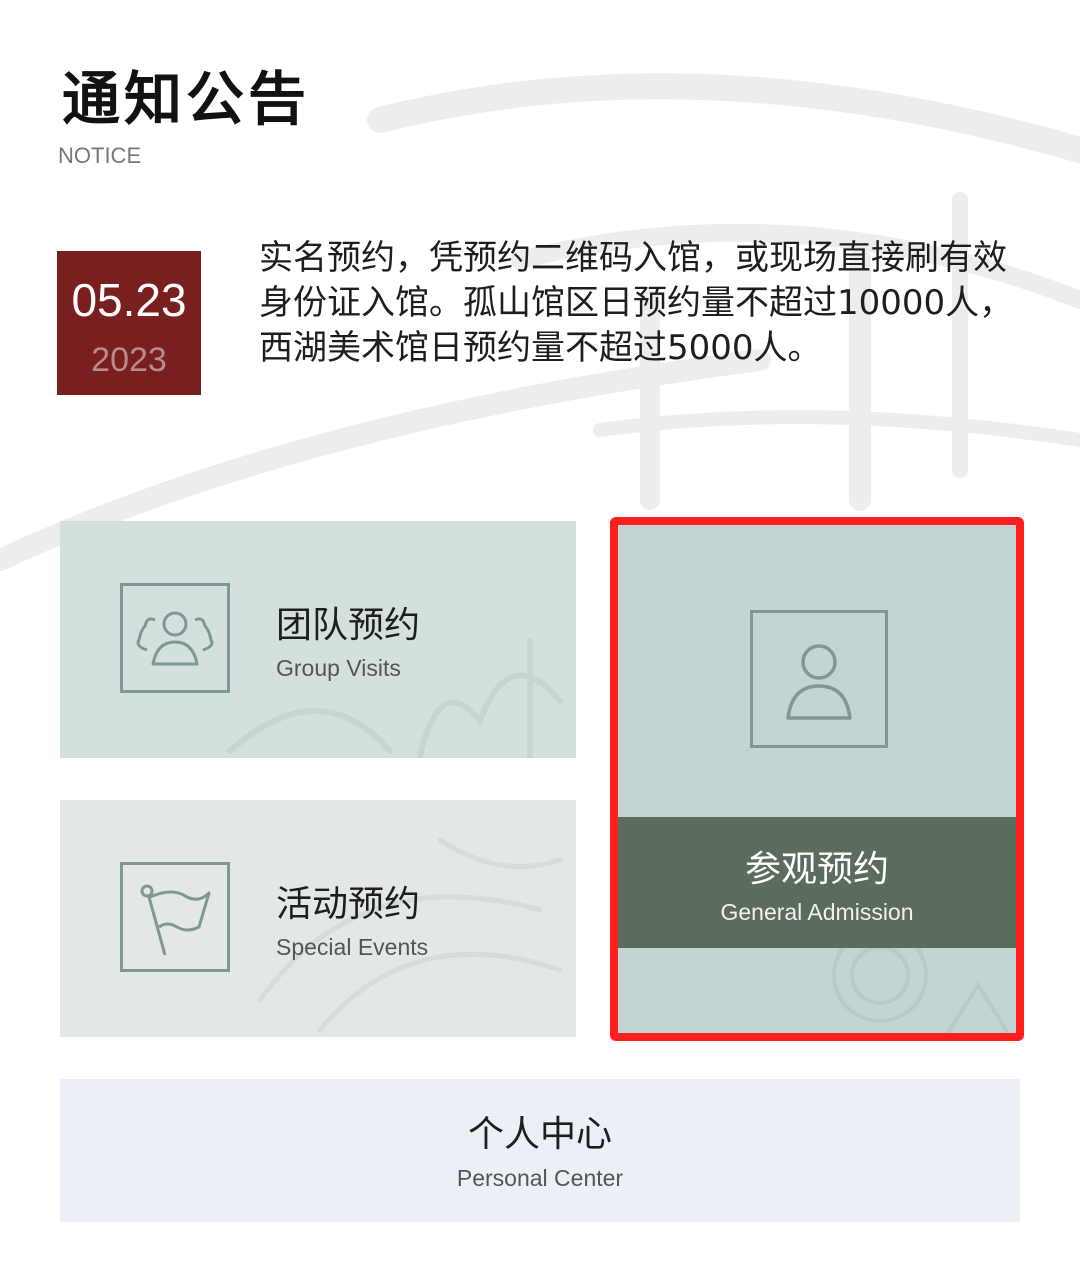  What do you see at coordinates (100, 155) in the screenshot?
I see `page-subtitle: NOTICE` at bounding box center [100, 155].